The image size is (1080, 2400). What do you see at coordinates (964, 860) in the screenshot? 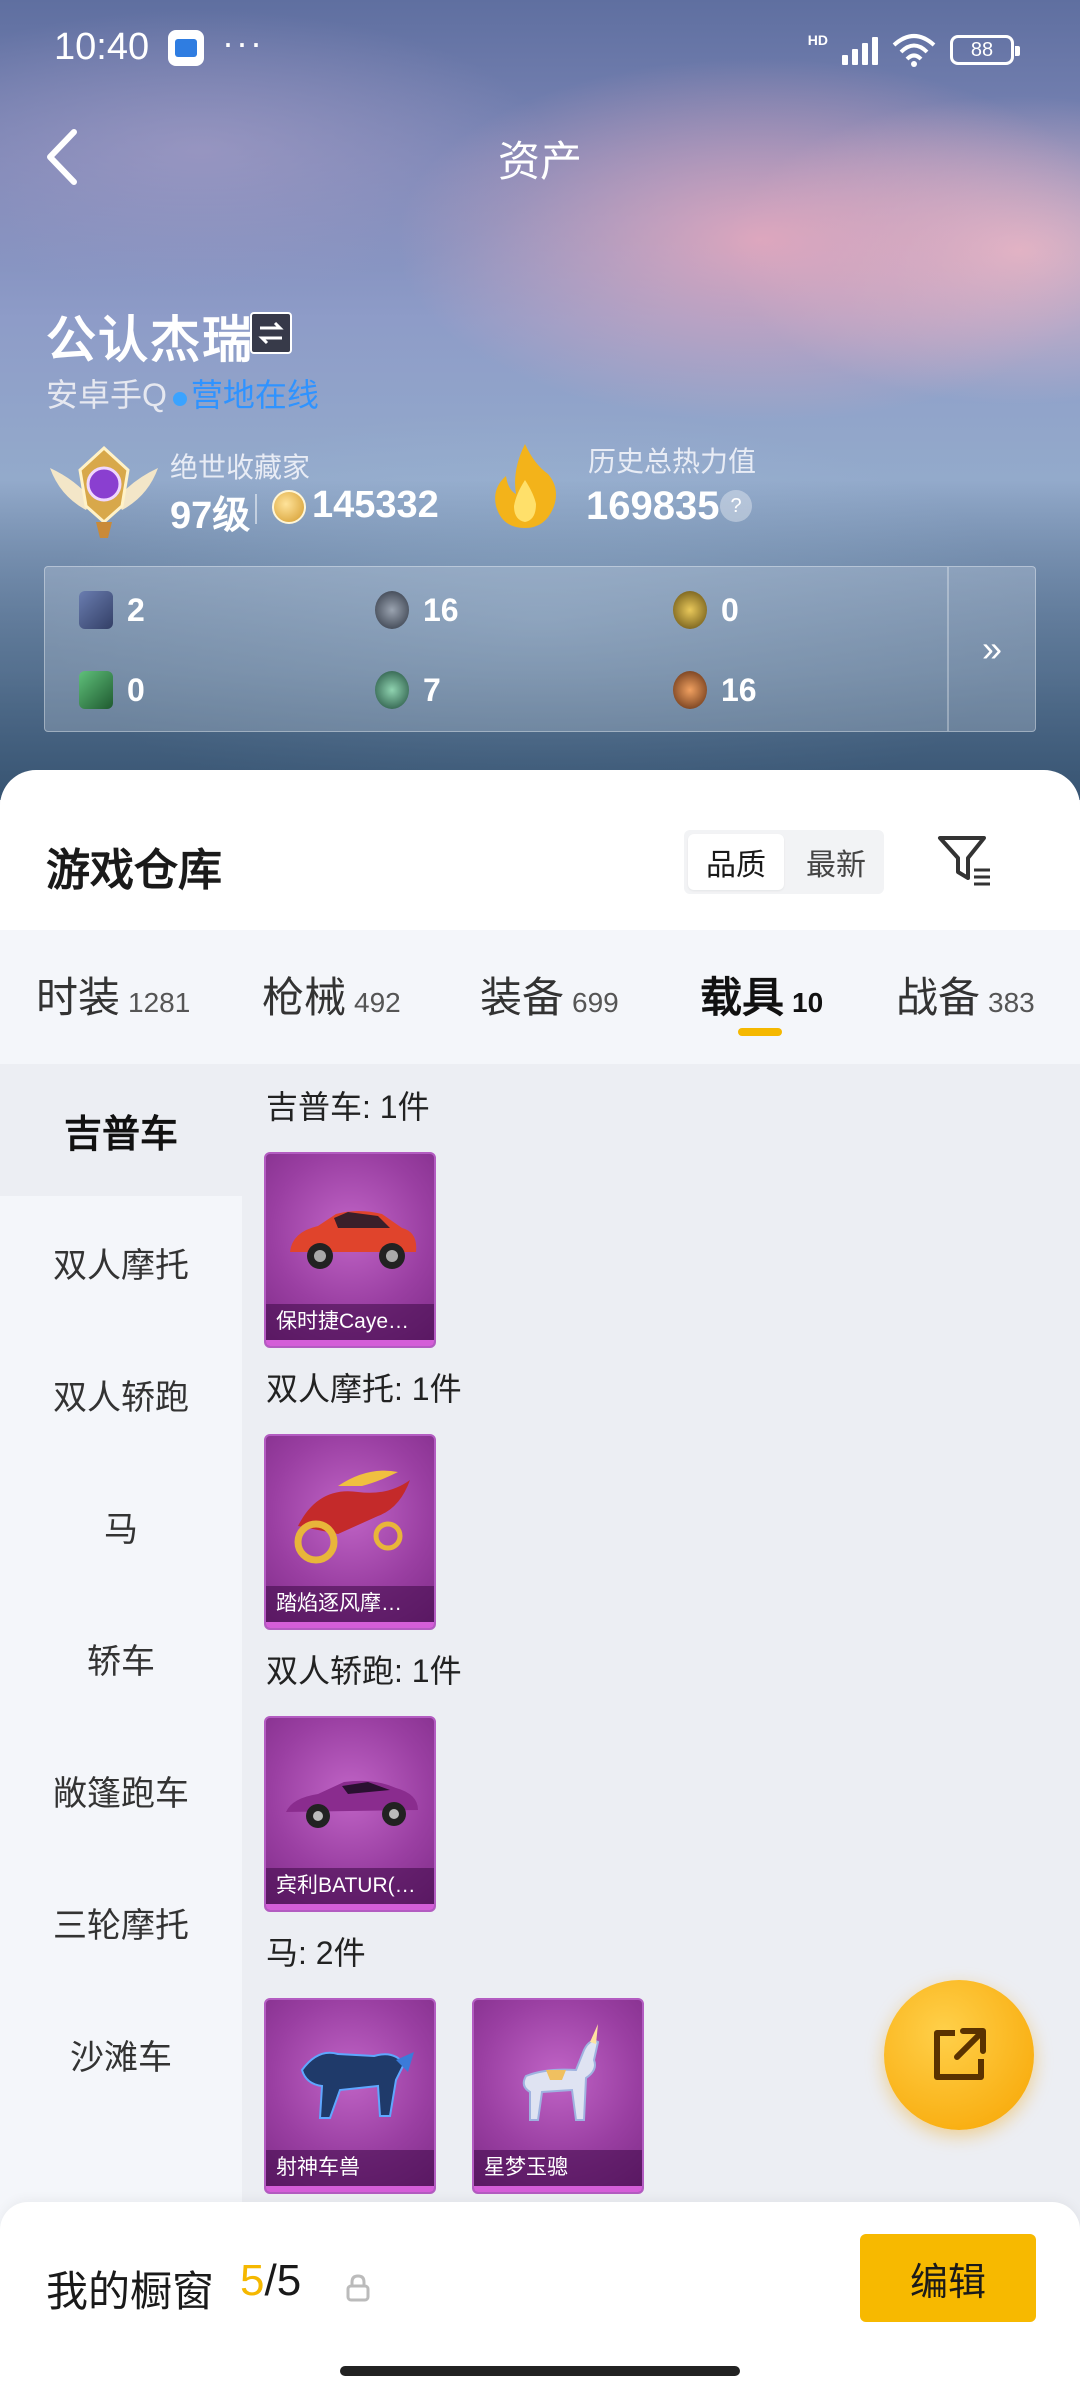
I see `filter-icon` at bounding box center [964, 860].